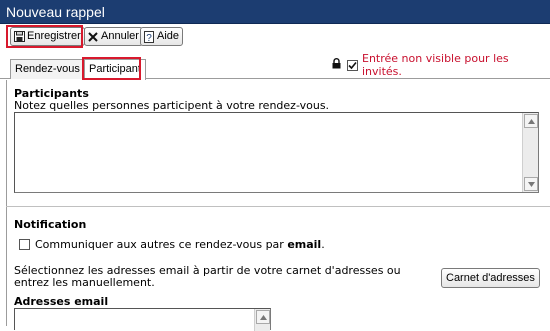 This screenshot has width=550, height=331. I want to click on save-label: Enregistrer, so click(54, 36).